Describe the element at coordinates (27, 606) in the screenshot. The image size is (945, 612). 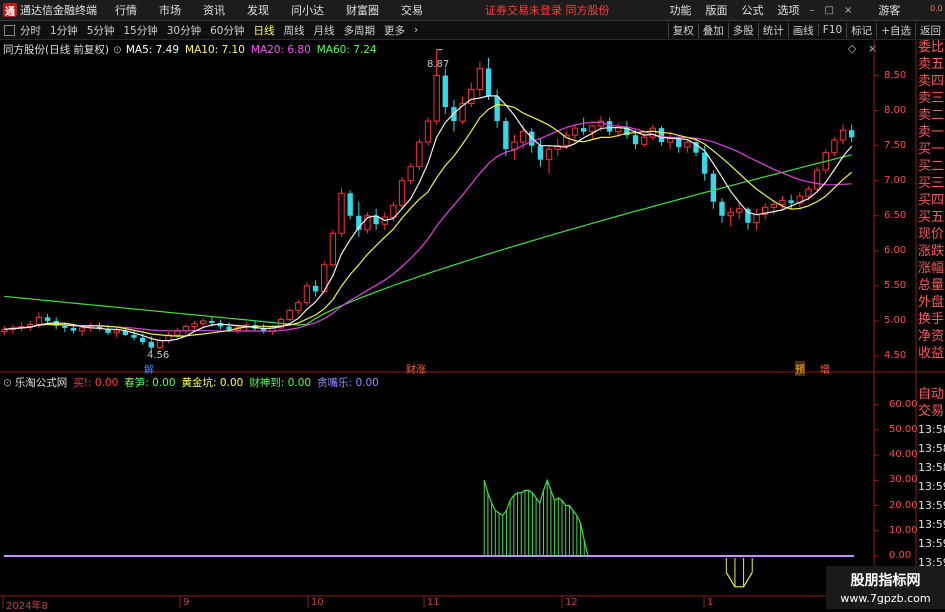
I see `date-tick: 2024年8` at that location.